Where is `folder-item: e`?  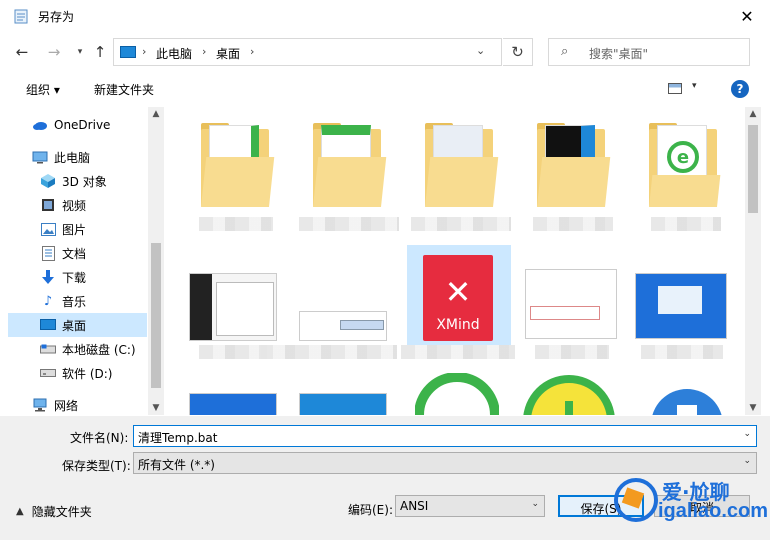
folder-item: e is located at coordinates (685, 173).